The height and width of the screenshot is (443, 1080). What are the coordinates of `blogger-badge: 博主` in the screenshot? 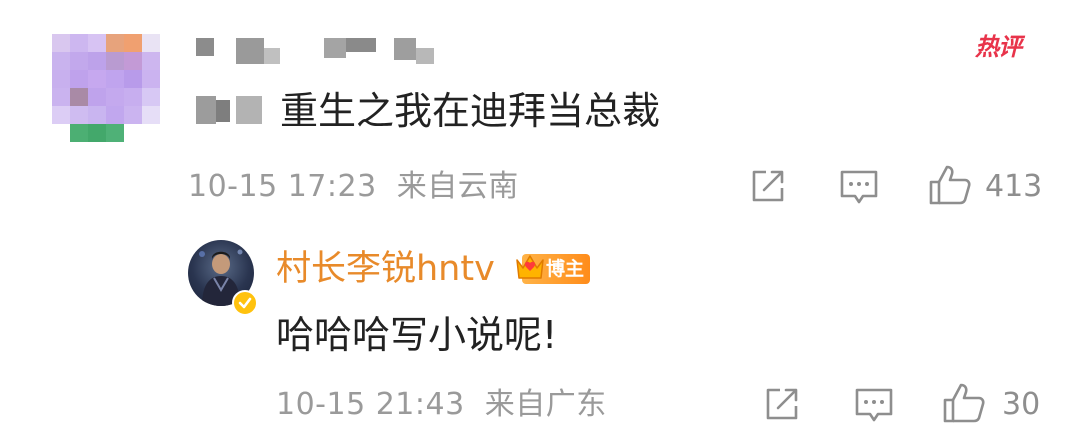 It's located at (553, 269).